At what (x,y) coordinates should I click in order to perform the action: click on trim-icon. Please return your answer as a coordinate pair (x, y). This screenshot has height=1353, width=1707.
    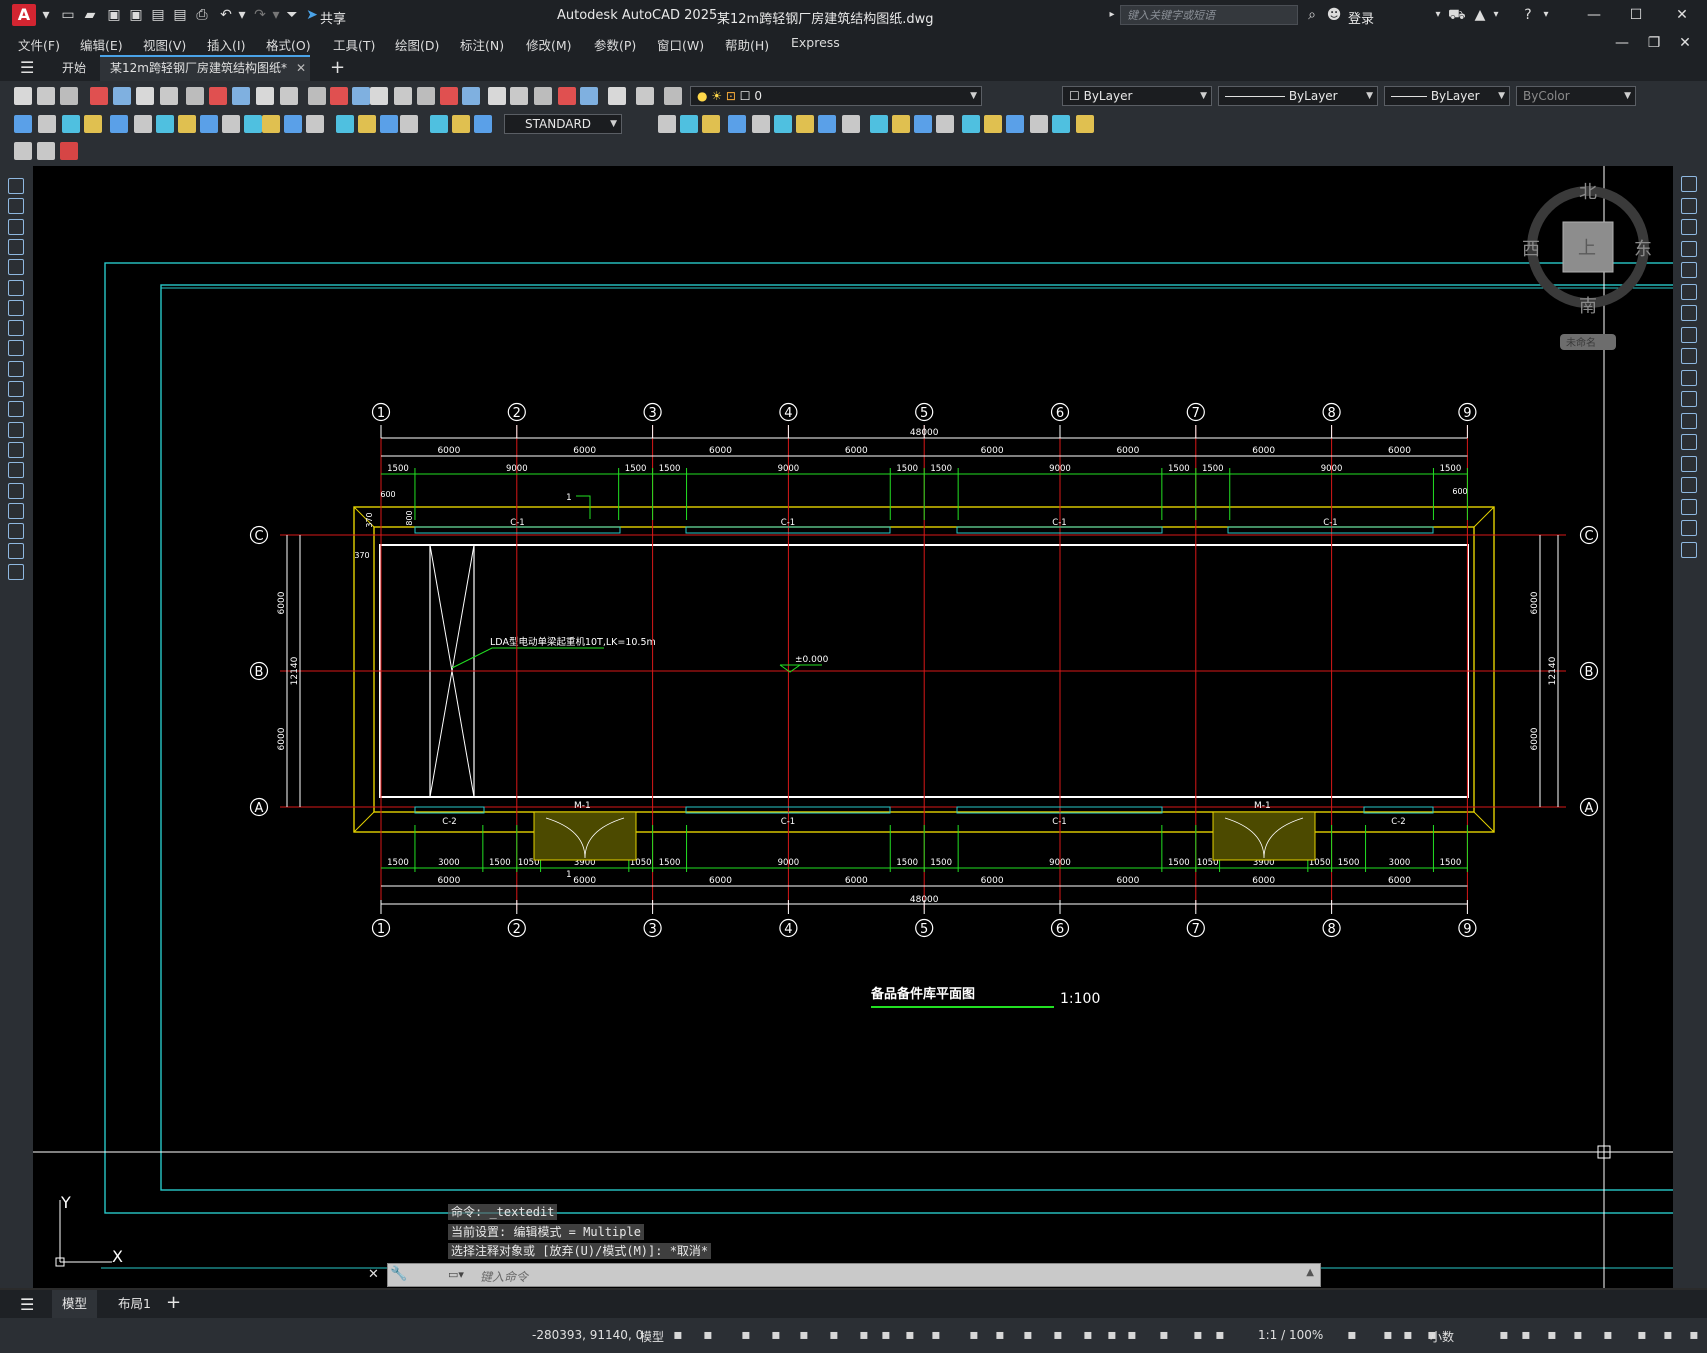
    Looking at the image, I should click on (1689, 377).